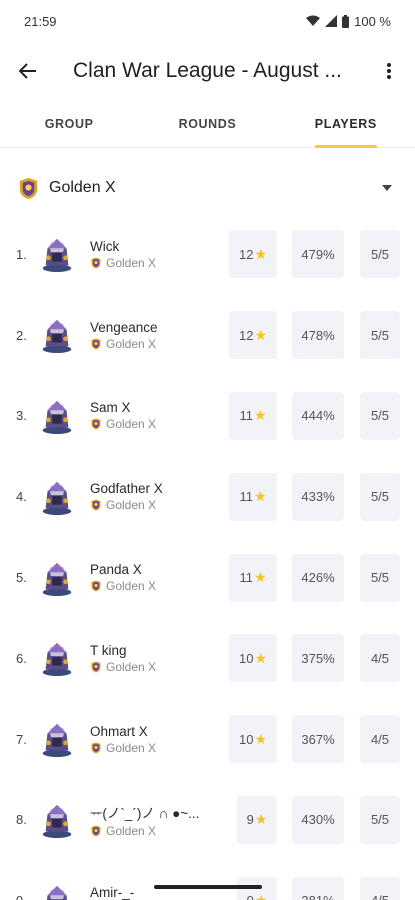 The width and height of the screenshot is (415, 900). What do you see at coordinates (318, 739) in the screenshot?
I see `destruction-cell: 367%` at bounding box center [318, 739].